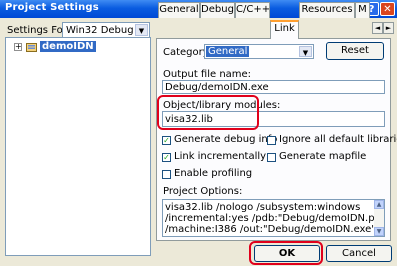 Image resolution: width=397 pixels, height=266 pixels. Describe the element at coordinates (362, 10) in the screenshot. I see `tab-more: M` at that location.